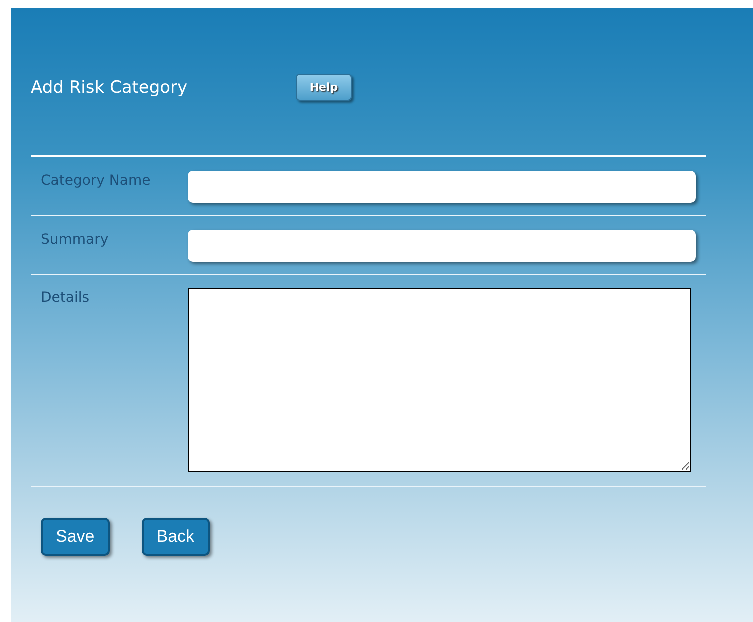  What do you see at coordinates (66, 297) in the screenshot?
I see `field-label: Details` at bounding box center [66, 297].